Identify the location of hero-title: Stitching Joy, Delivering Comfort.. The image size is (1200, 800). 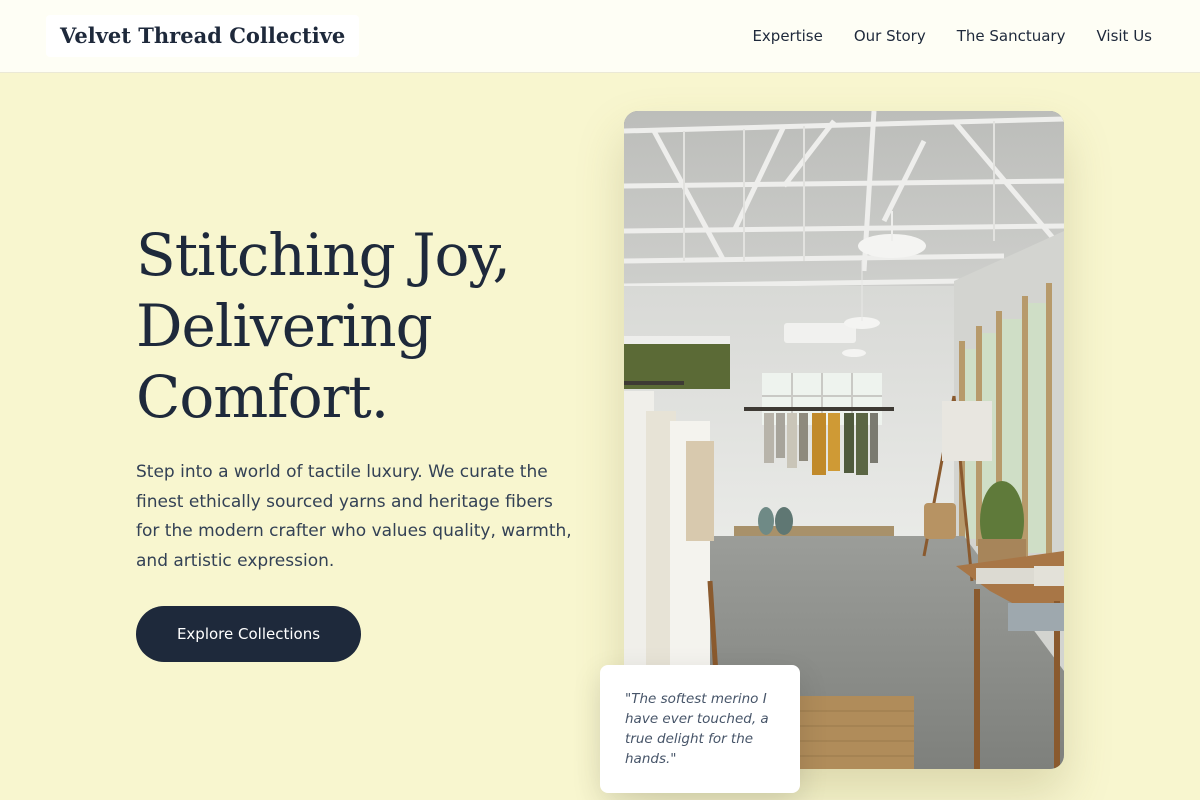
(366, 326).